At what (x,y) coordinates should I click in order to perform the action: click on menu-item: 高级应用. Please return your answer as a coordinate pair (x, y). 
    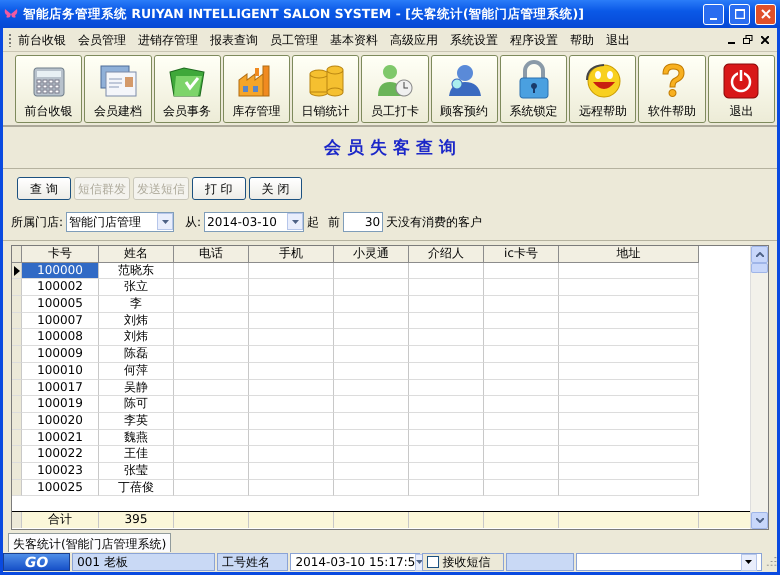
    Looking at the image, I should click on (414, 39).